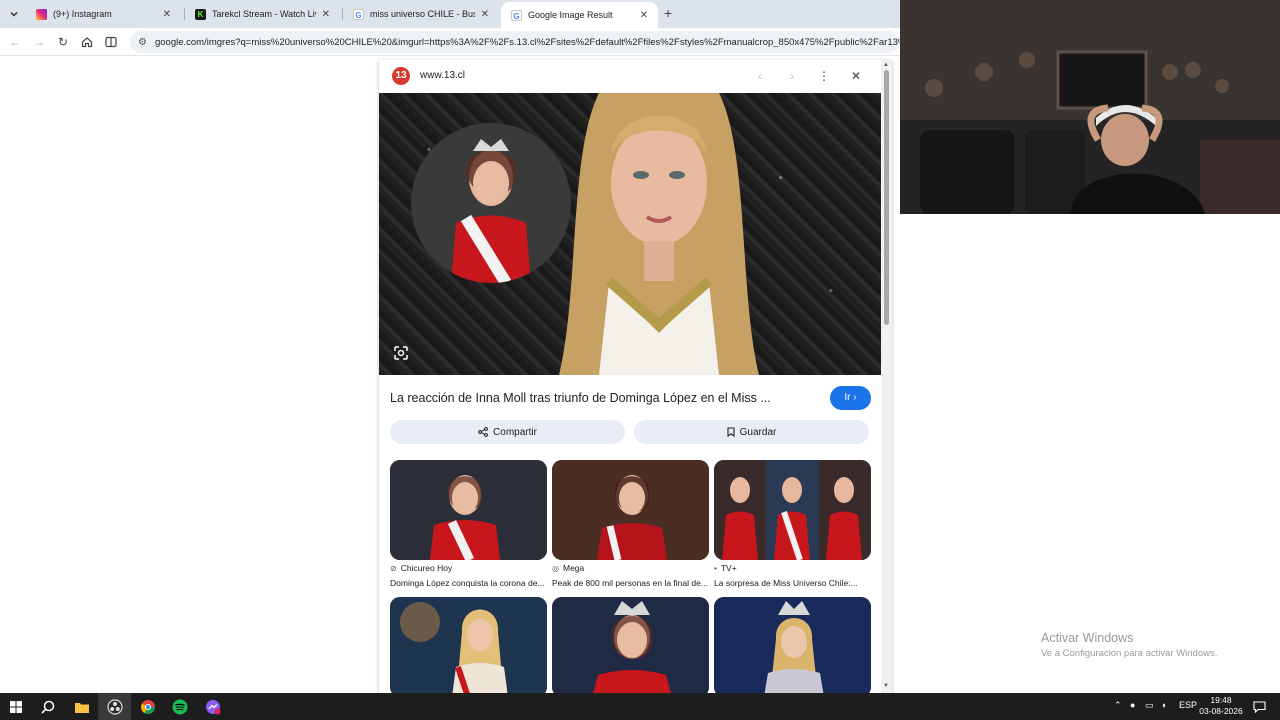  I want to click on tab-instagram: (9+) Instagram ✕, so click(103, 14).